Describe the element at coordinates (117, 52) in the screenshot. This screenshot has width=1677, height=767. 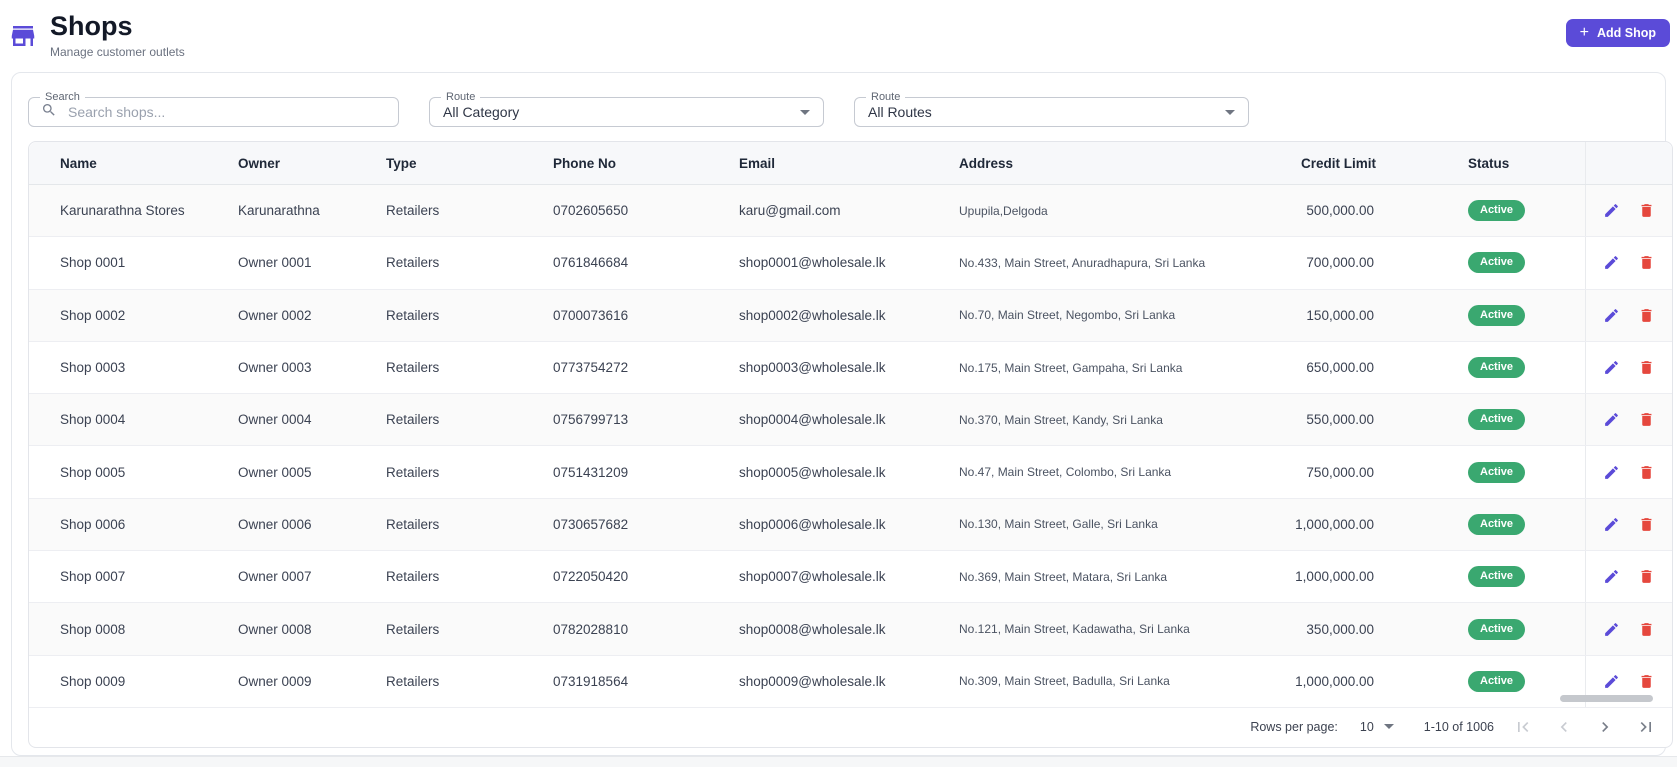
I see `page-subtitle: Manage customer outlets` at that location.